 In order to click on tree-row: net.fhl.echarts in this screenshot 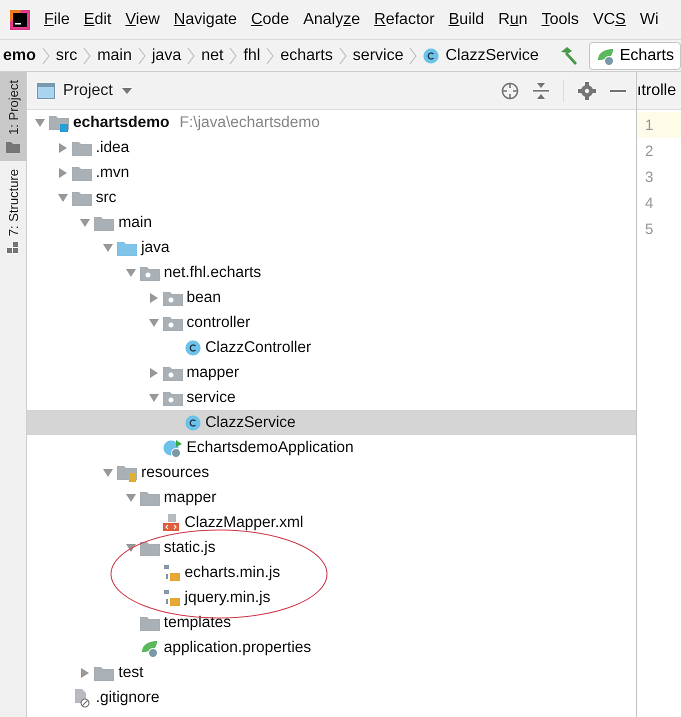, I will do `click(331, 272)`.